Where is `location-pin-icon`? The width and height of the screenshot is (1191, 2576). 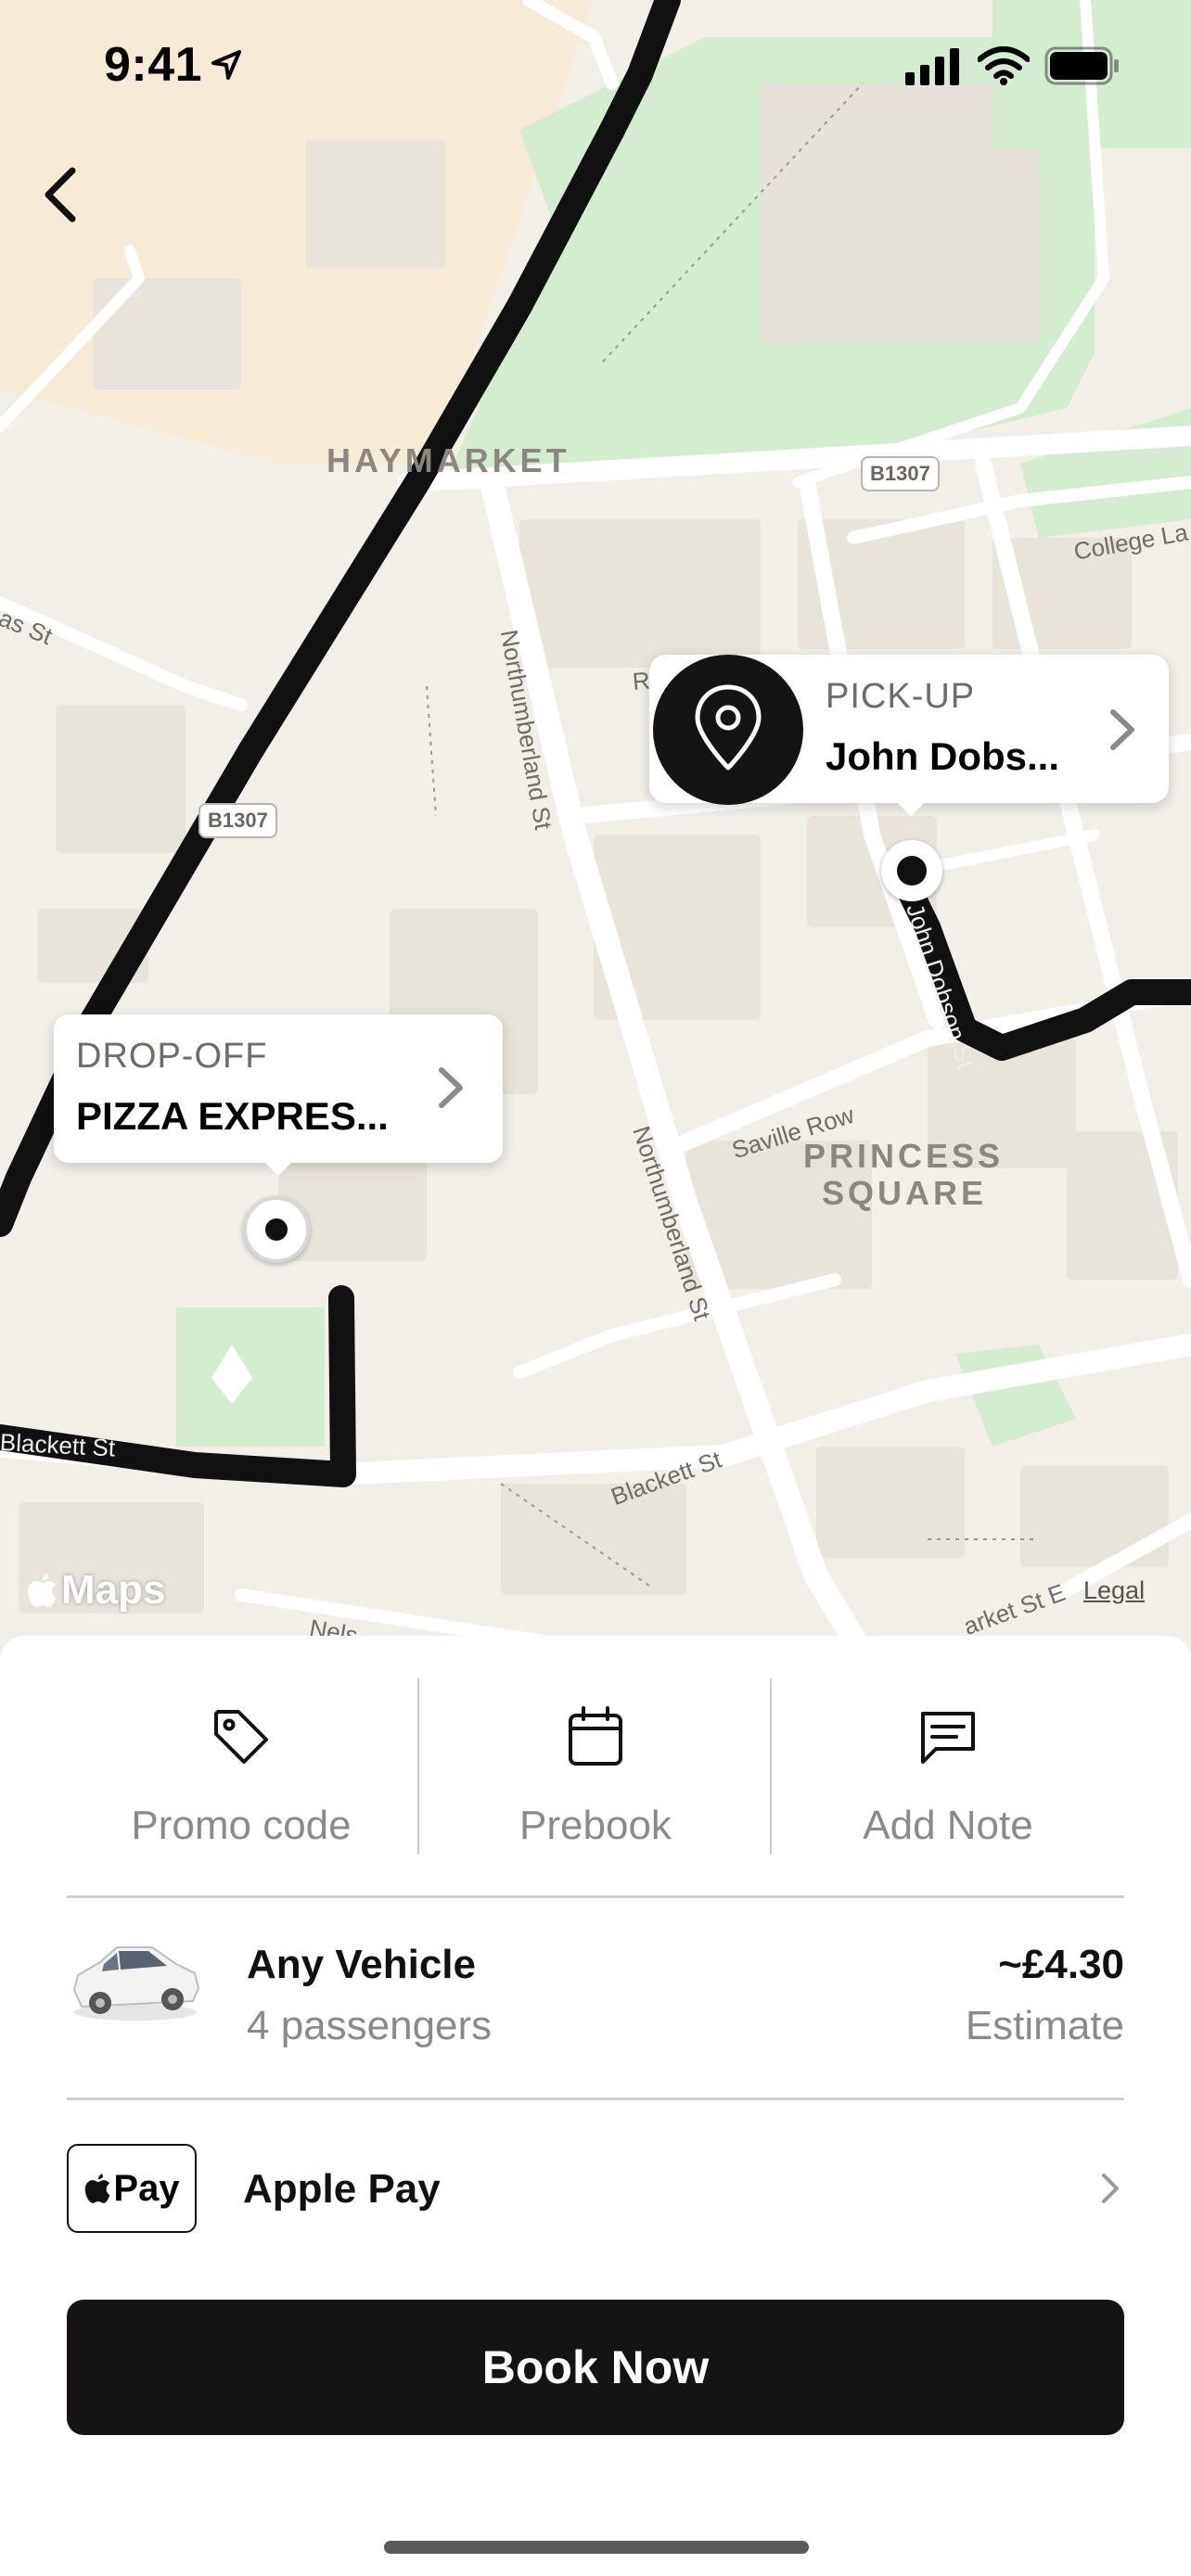 location-pin-icon is located at coordinates (728, 727).